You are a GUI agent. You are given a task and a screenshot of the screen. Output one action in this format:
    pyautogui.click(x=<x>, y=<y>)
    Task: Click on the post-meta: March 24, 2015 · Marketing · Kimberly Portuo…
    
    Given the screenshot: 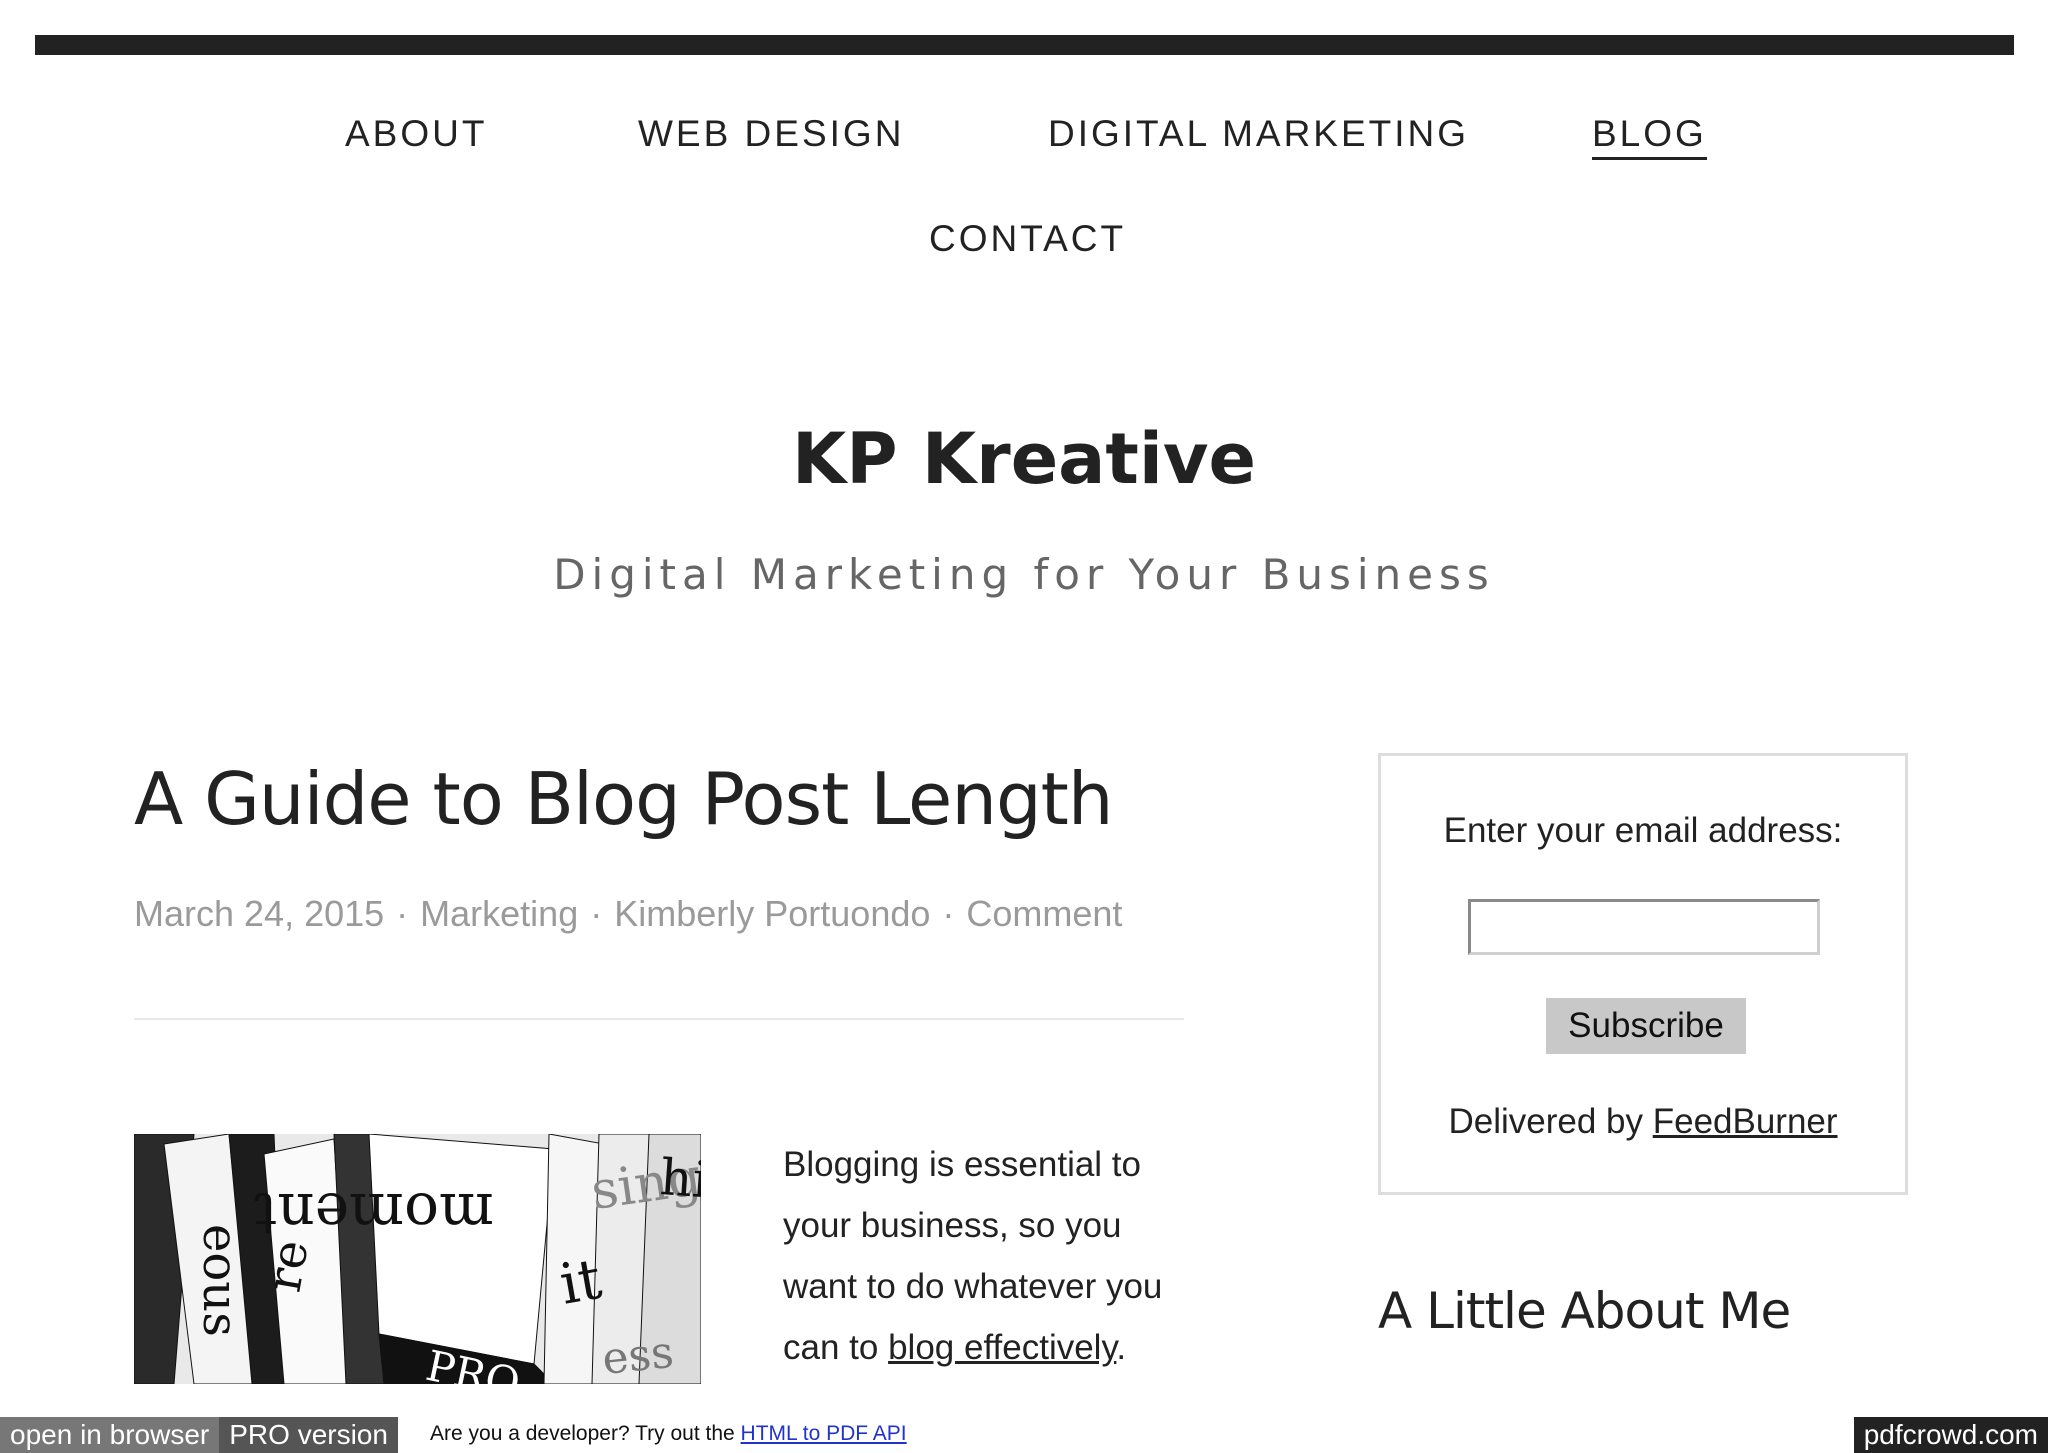 What is the action you would take?
    pyautogui.click(x=628, y=914)
    